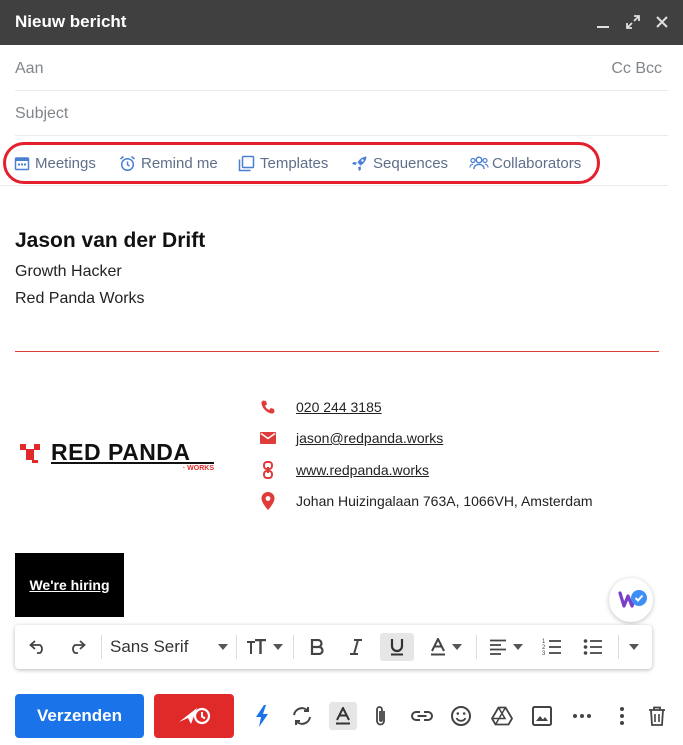 This screenshot has width=683, height=745. I want to click on contact-phone: 020 244 3185, so click(320, 407).